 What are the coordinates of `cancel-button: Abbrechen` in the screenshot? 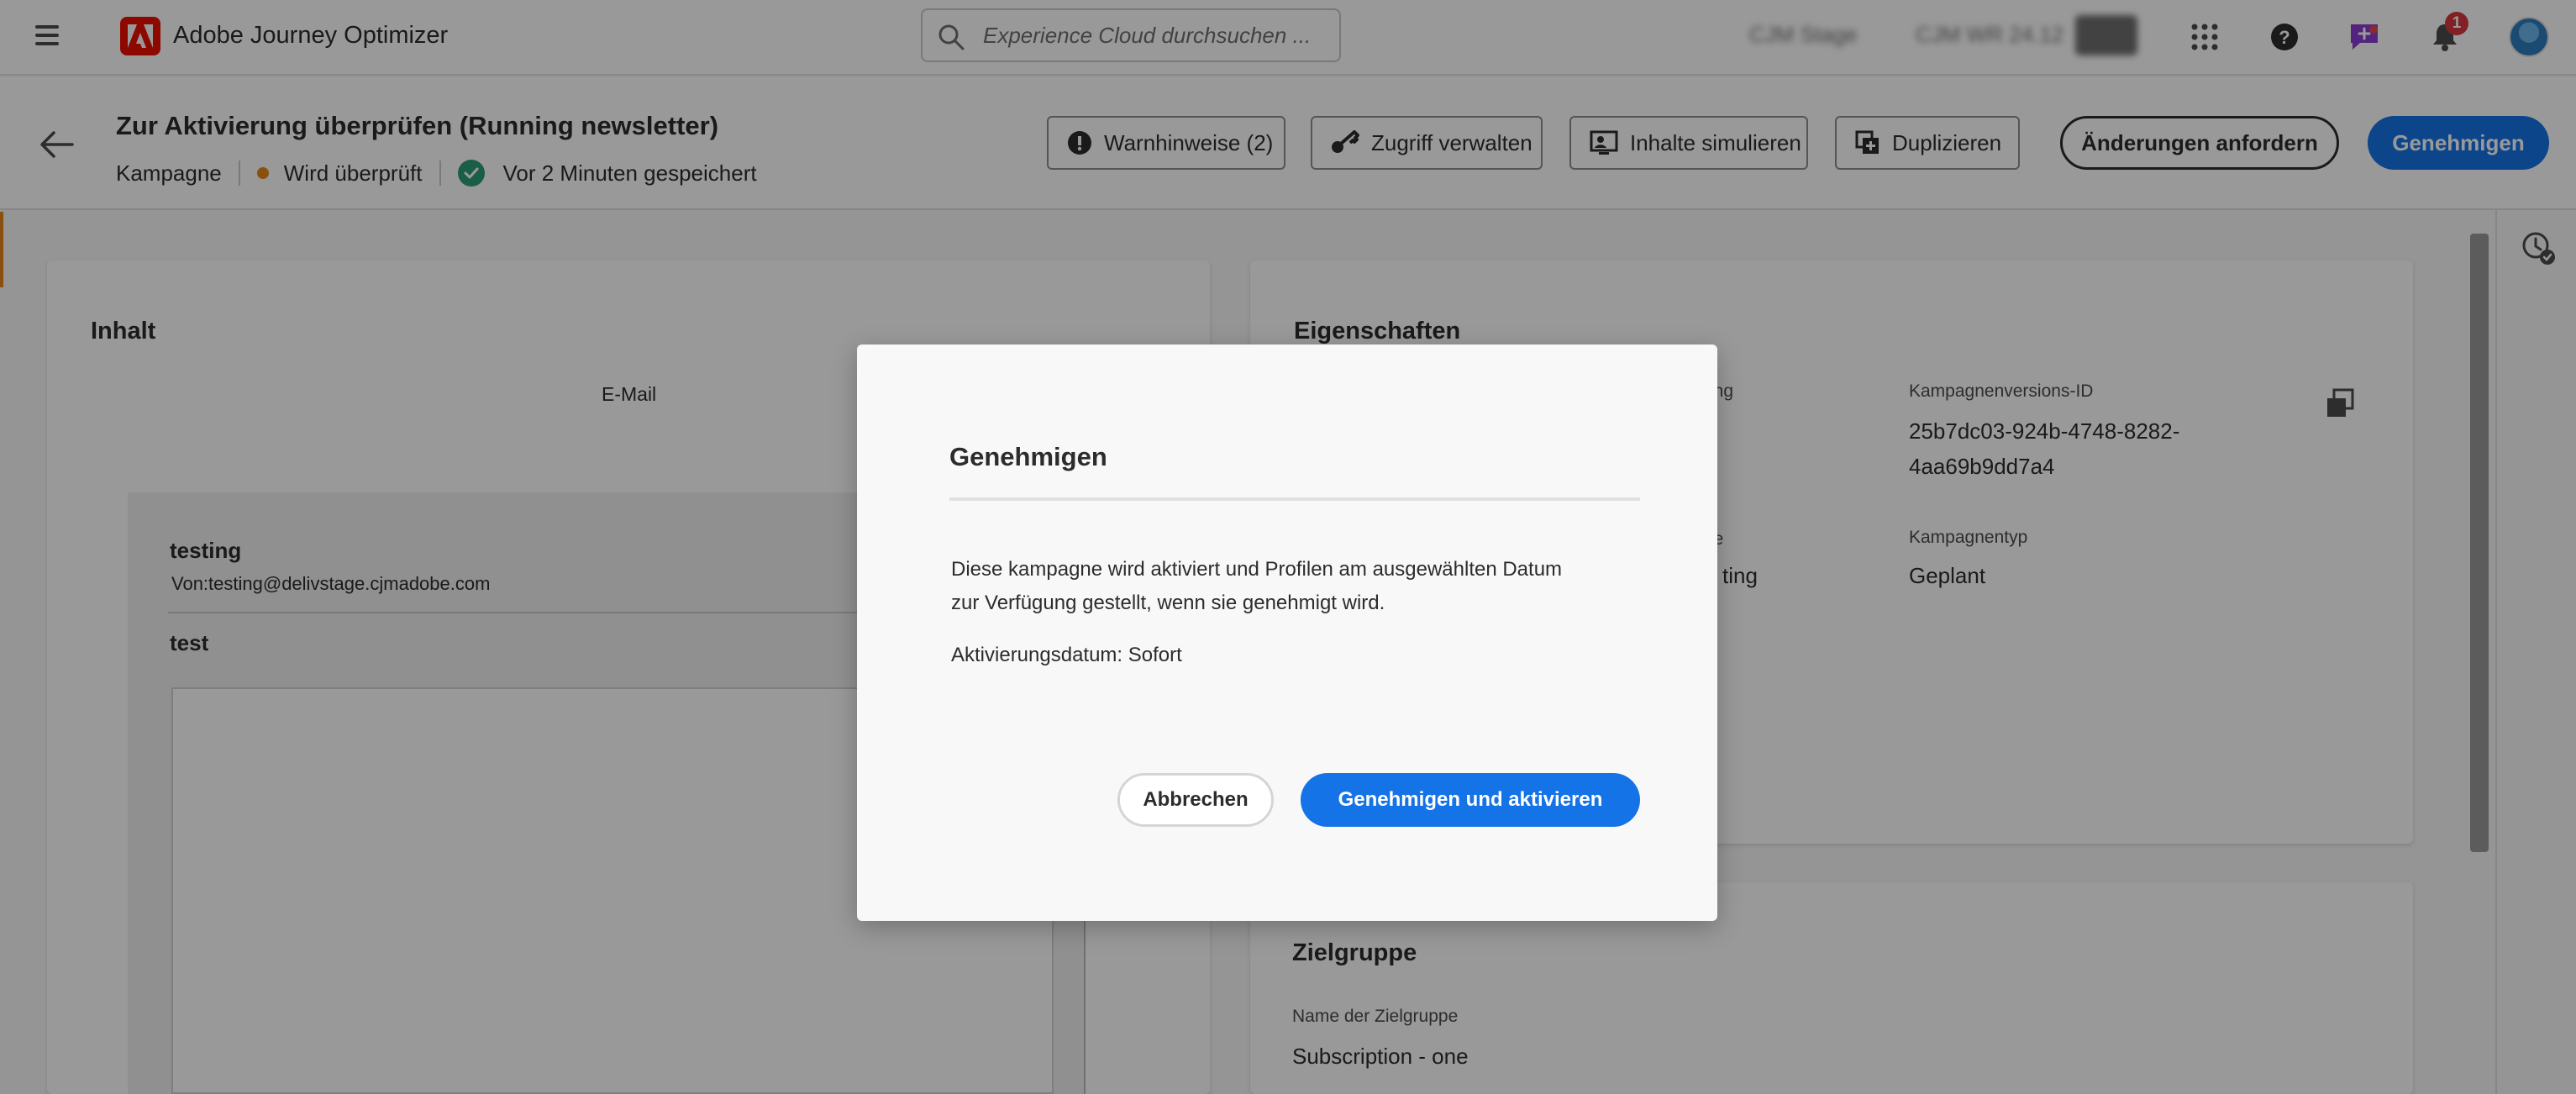 It's located at (1195, 800).